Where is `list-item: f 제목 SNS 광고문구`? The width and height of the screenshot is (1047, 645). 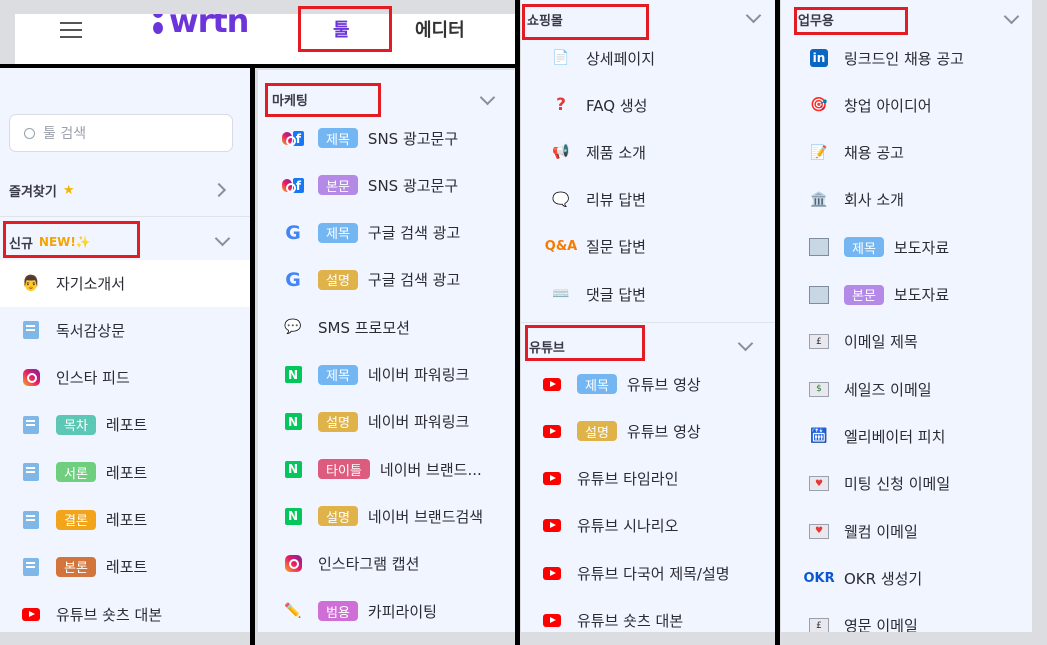 list-item: f 제목 SNS 광고문구 is located at coordinates (370, 138).